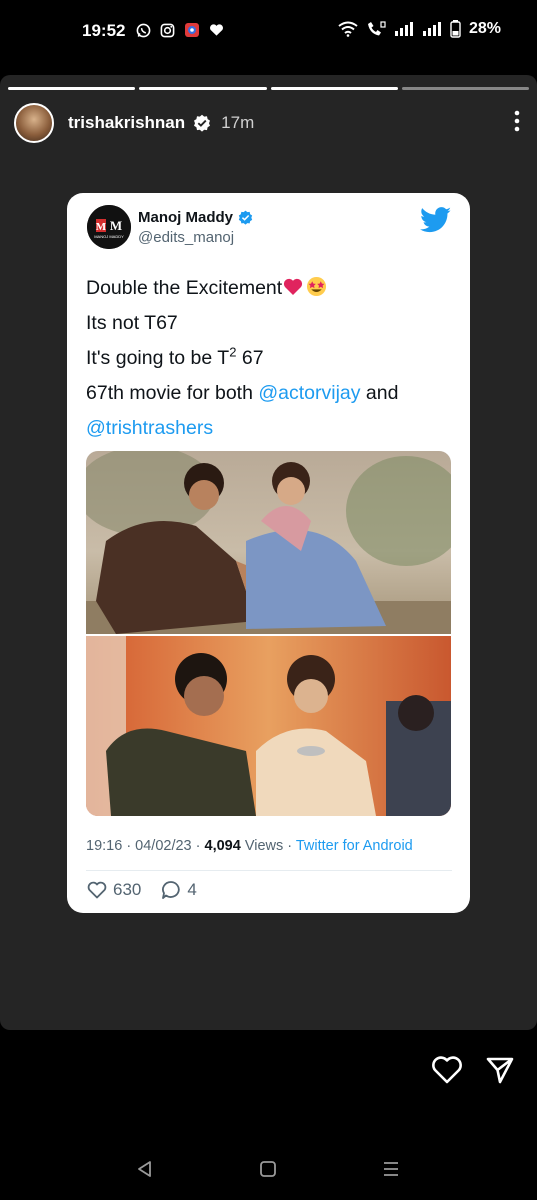 This screenshot has width=537, height=1200. What do you see at coordinates (293, 286) in the screenshot?
I see `red-heart-emoji` at bounding box center [293, 286].